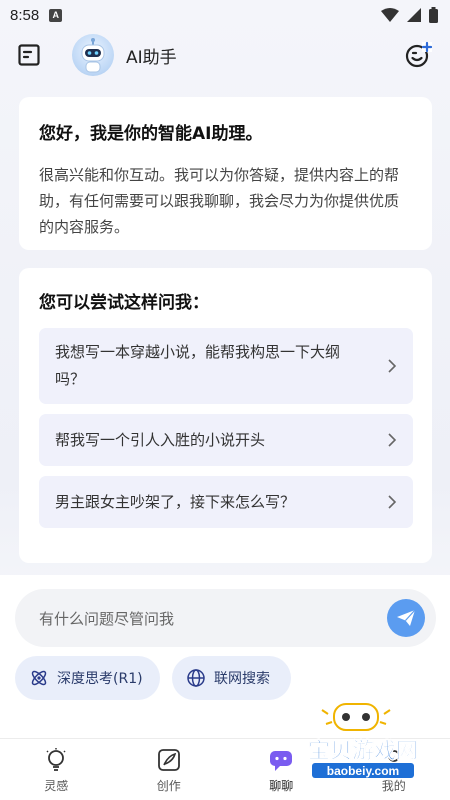 The image size is (450, 800). Describe the element at coordinates (56, 786) in the screenshot. I see `tab-label: 灵感` at that location.